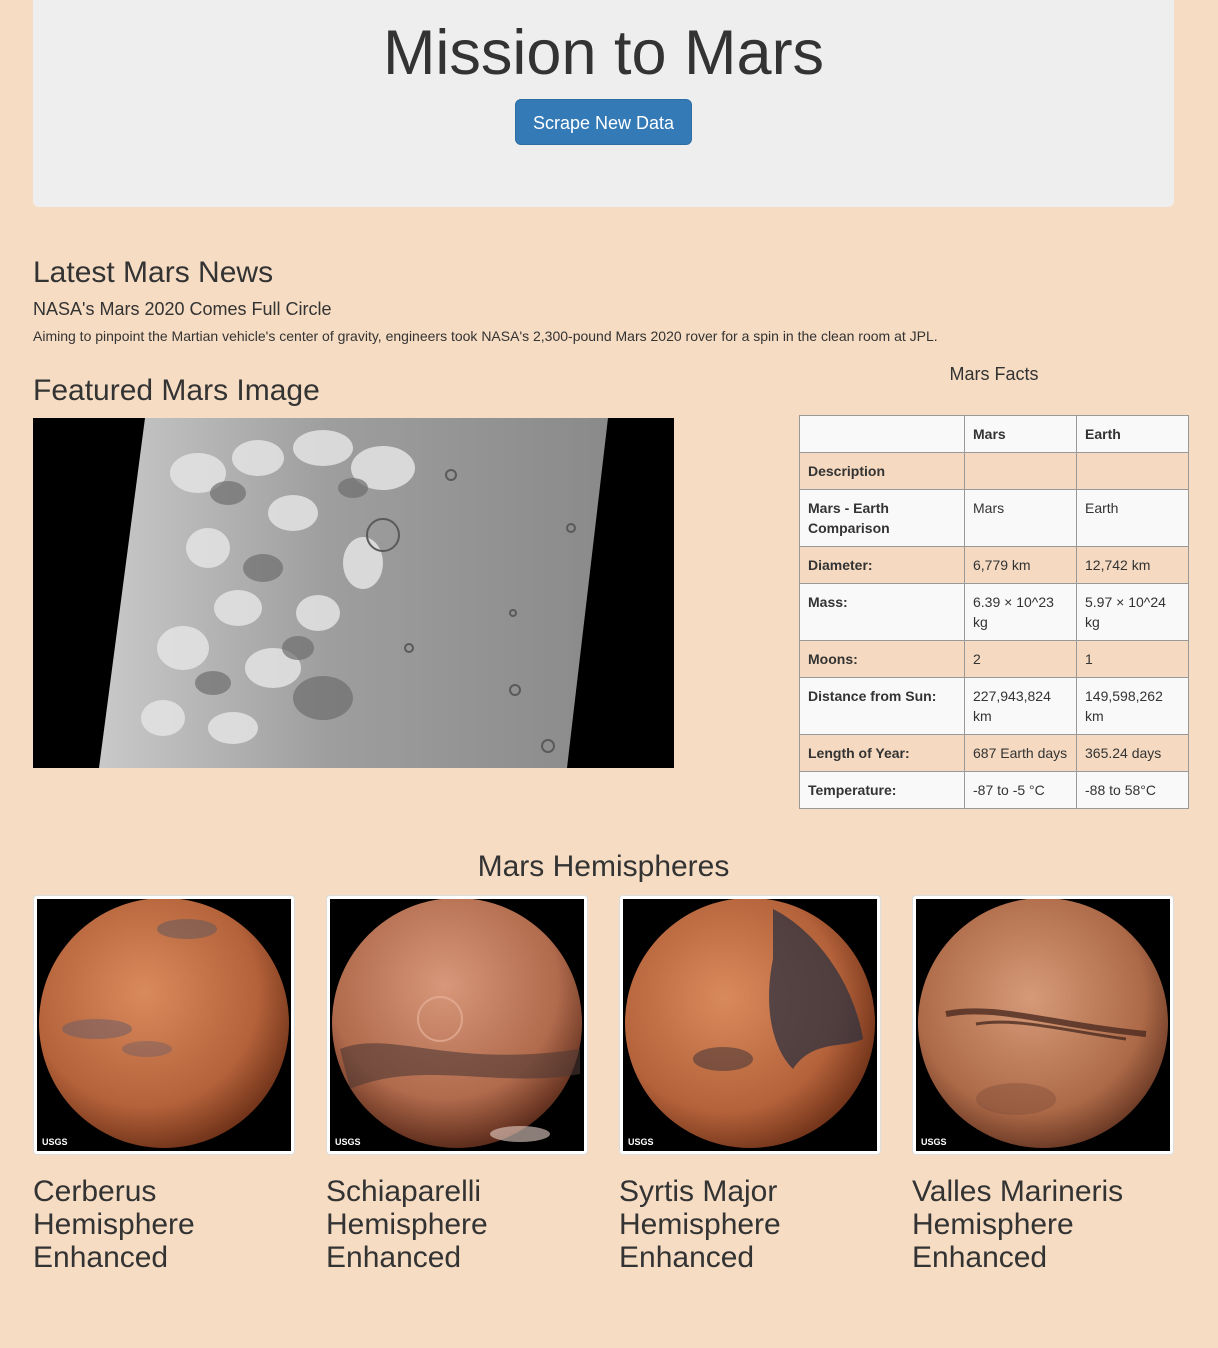  Describe the element at coordinates (114, 1224) in the screenshot. I see `hemisphere-title: Cerberus Hemisphere Enhanced` at that location.